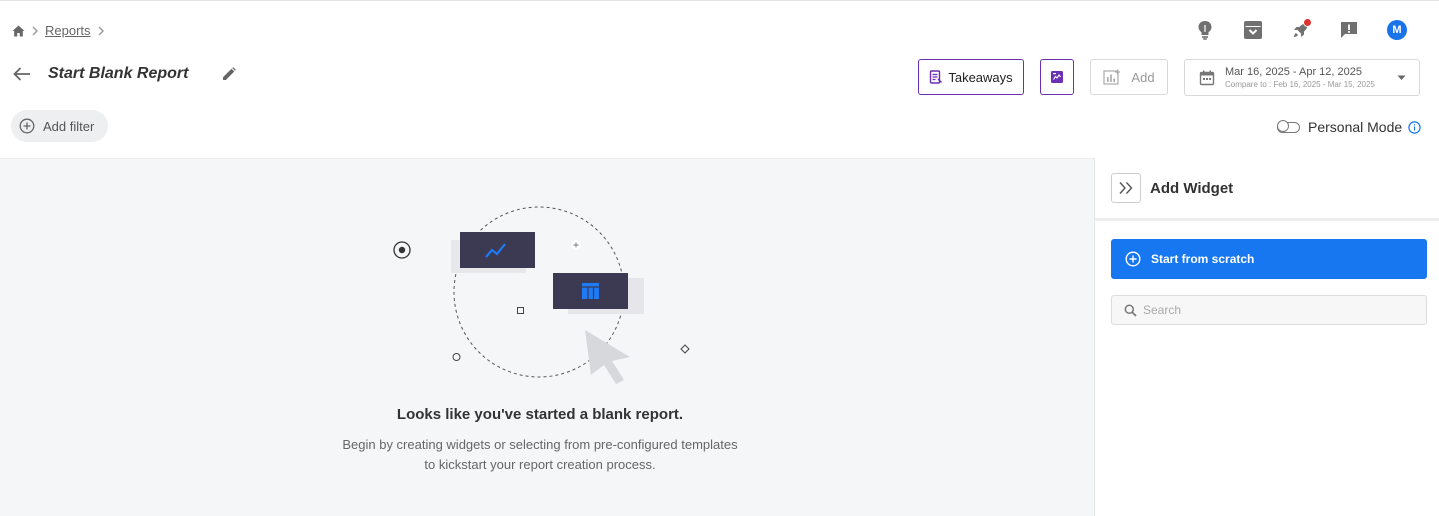 This screenshot has height=516, width=1439. I want to click on add-widget-top-button: Add, so click(1129, 77).